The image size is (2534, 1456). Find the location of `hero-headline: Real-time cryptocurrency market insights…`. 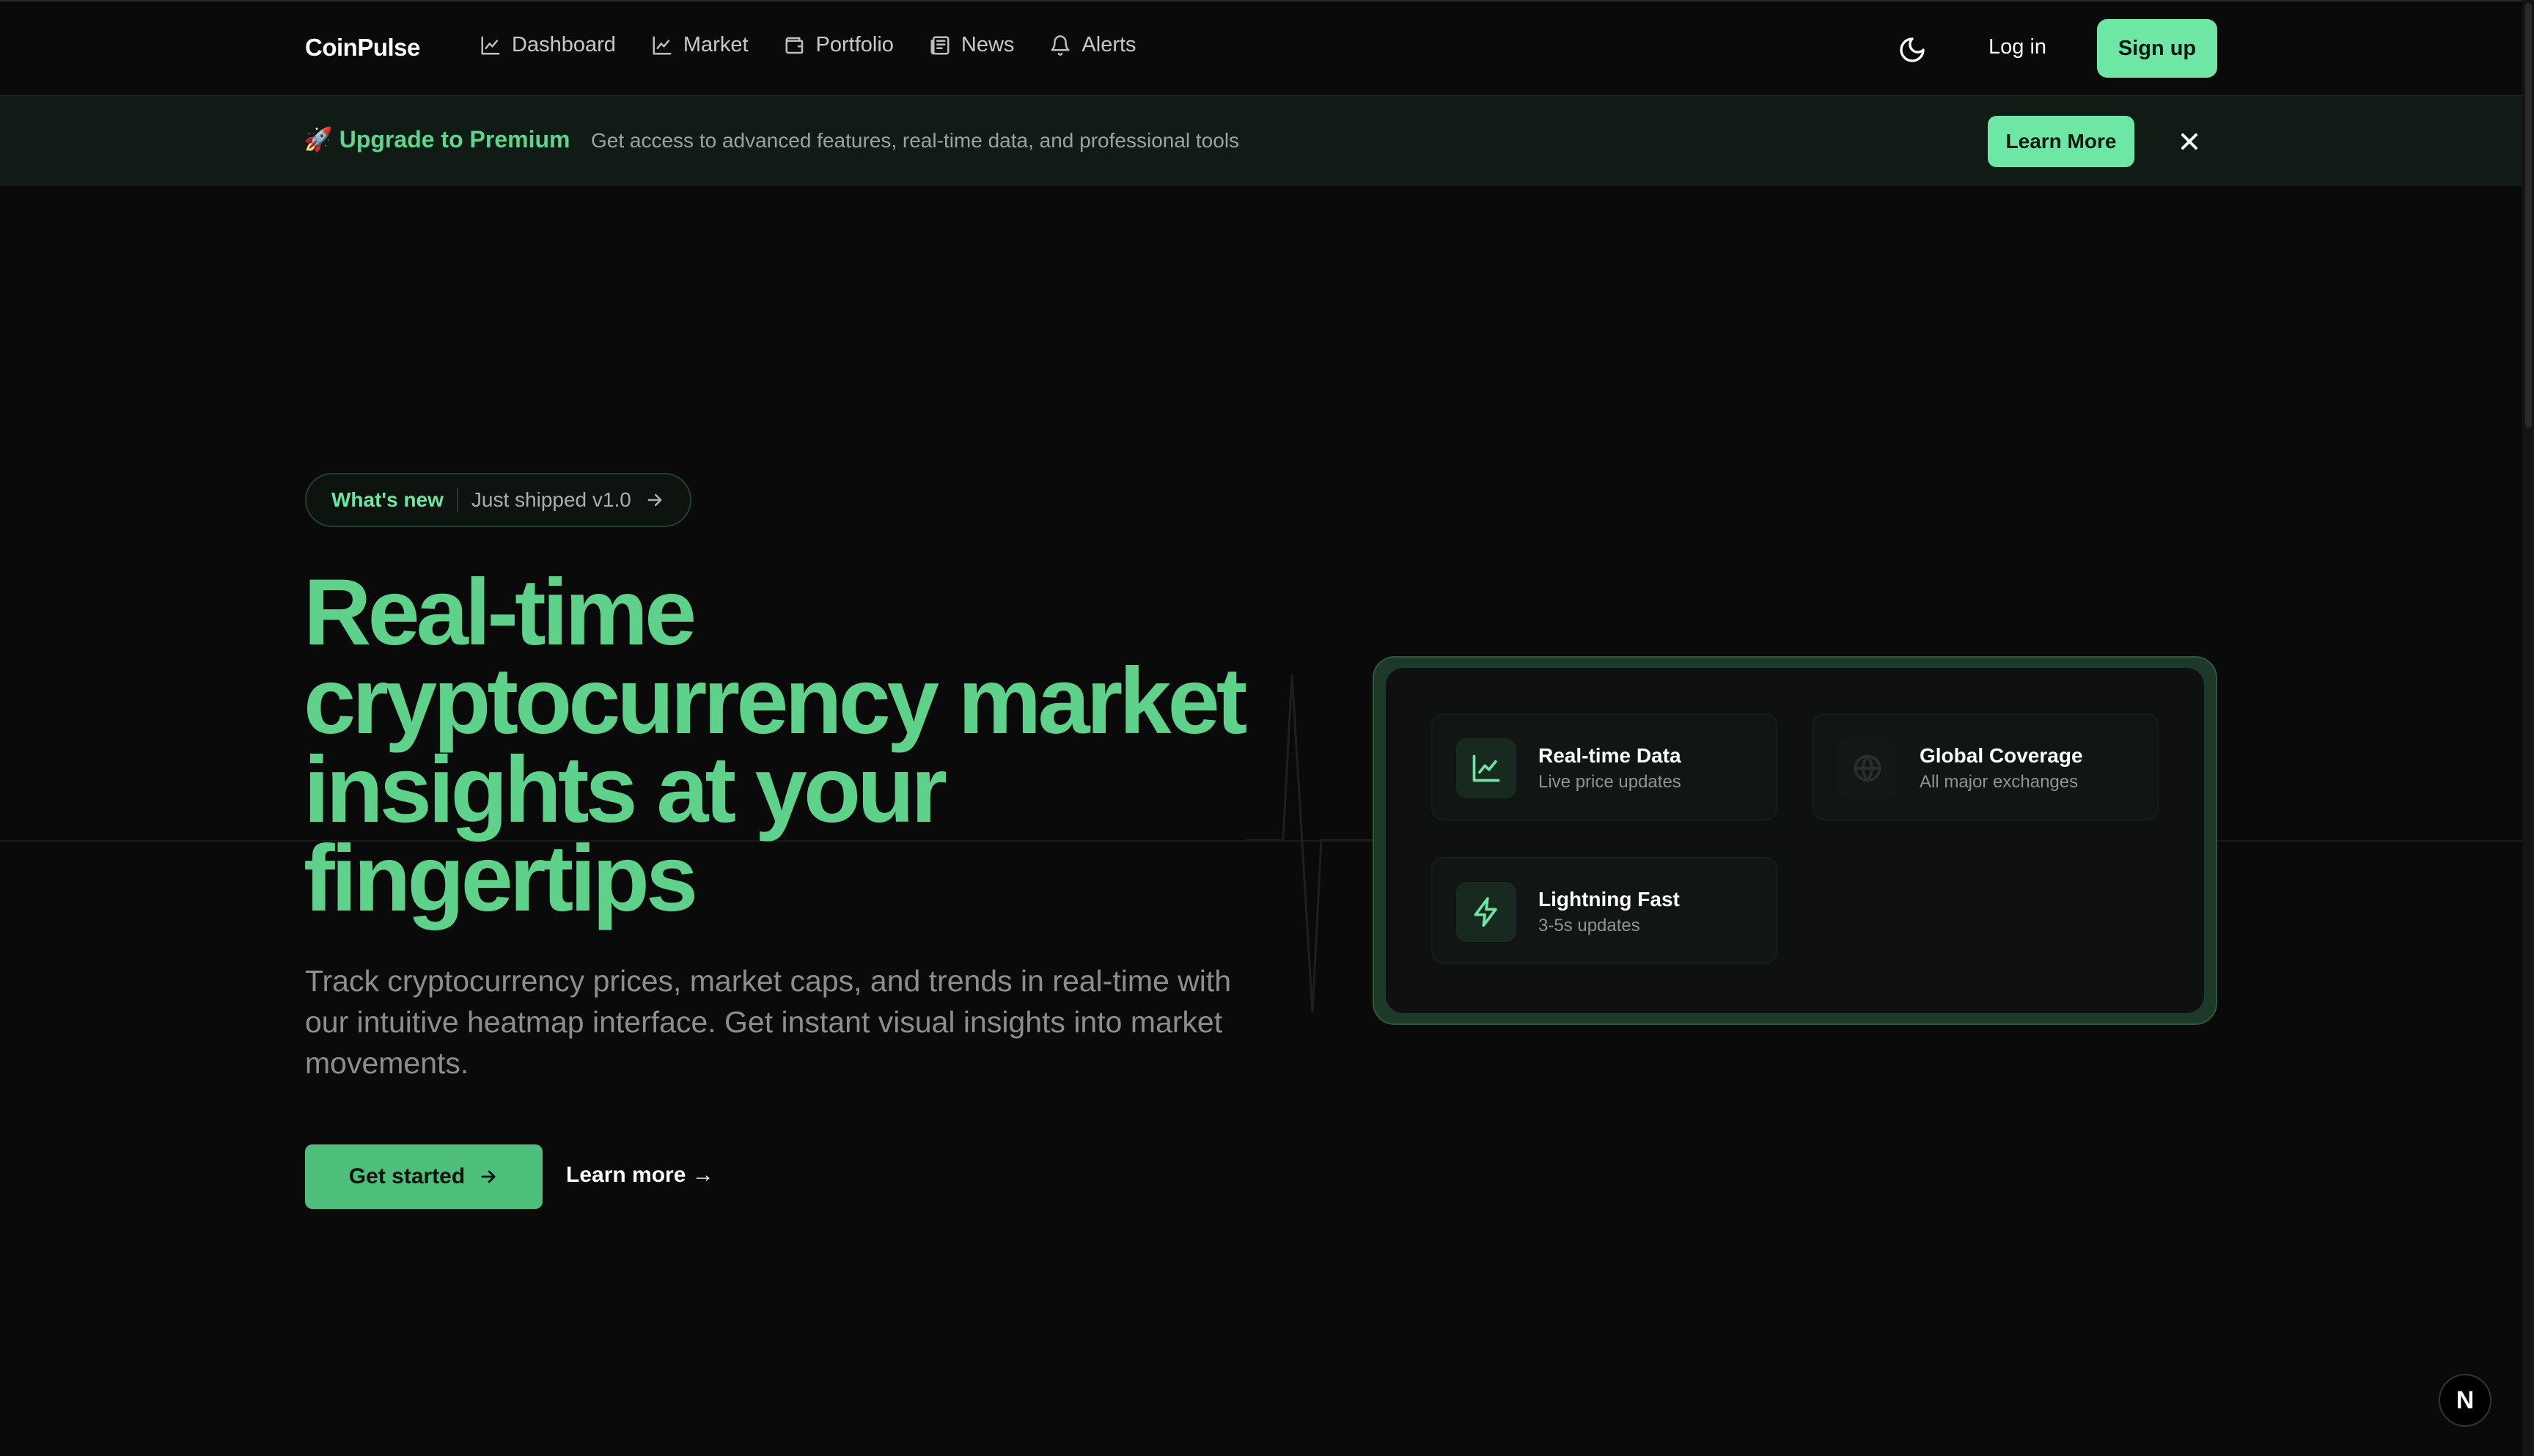

hero-headline: Real-time cryptocurrency market insights… is located at coordinates (787, 745).